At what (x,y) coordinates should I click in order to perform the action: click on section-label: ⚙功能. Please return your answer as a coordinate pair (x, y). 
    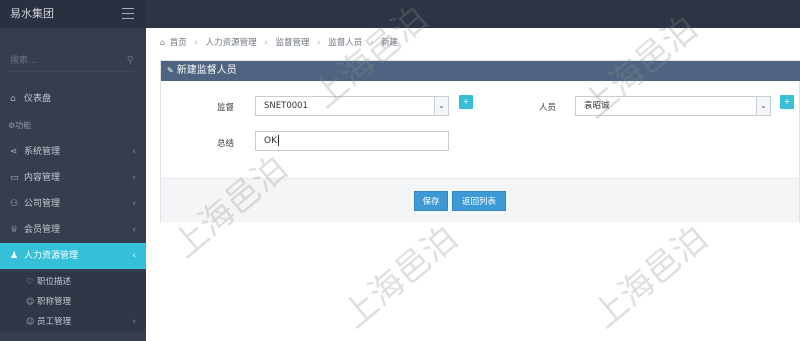
    Looking at the image, I should click on (19, 125).